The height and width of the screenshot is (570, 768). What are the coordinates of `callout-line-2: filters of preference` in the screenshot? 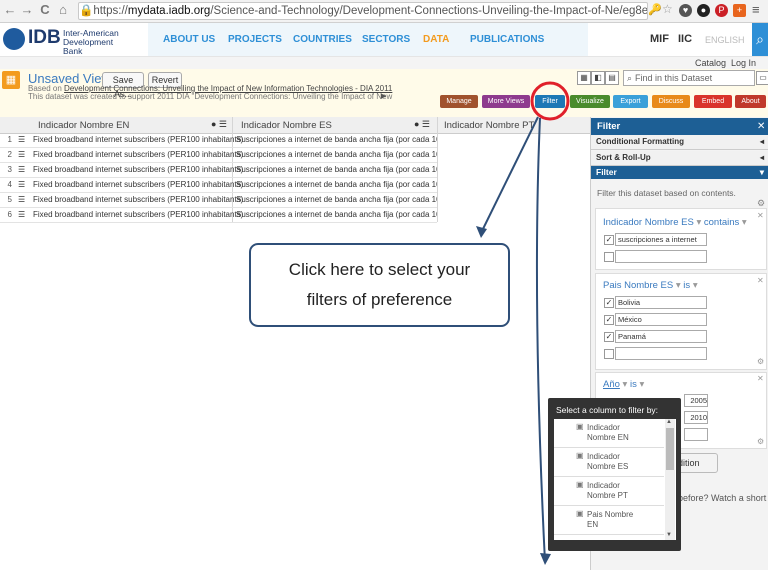 It's located at (379, 299).